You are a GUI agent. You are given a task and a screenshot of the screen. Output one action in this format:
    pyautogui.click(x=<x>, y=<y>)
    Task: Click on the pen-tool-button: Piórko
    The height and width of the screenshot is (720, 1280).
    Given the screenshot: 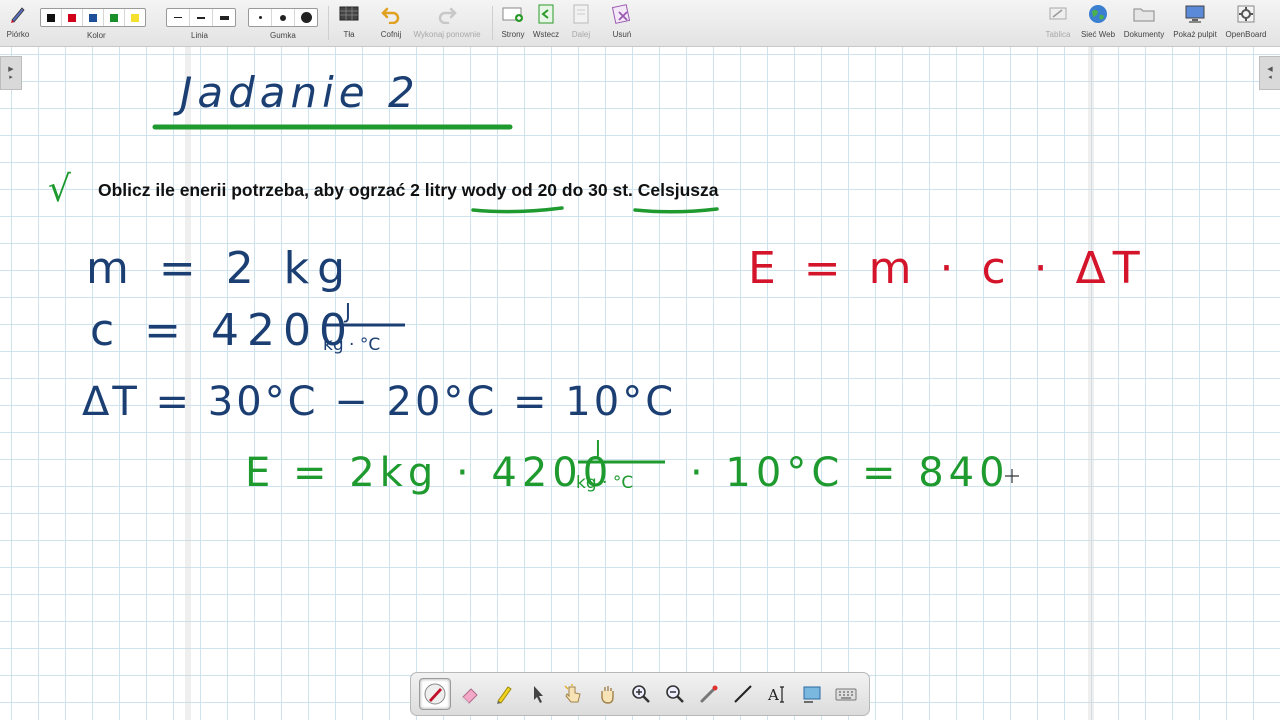 What is the action you would take?
    pyautogui.click(x=18, y=23)
    